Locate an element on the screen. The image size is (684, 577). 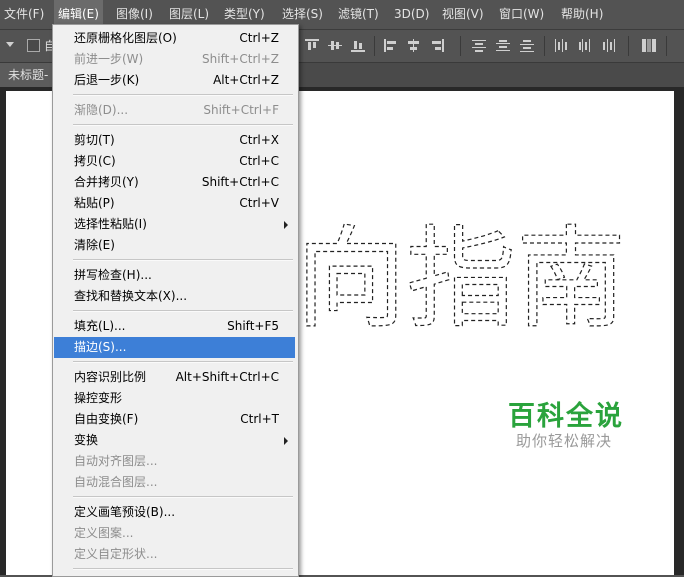
menu-item-free-transform: 自由变换(F) Ctrl+T is located at coordinates (174, 419).